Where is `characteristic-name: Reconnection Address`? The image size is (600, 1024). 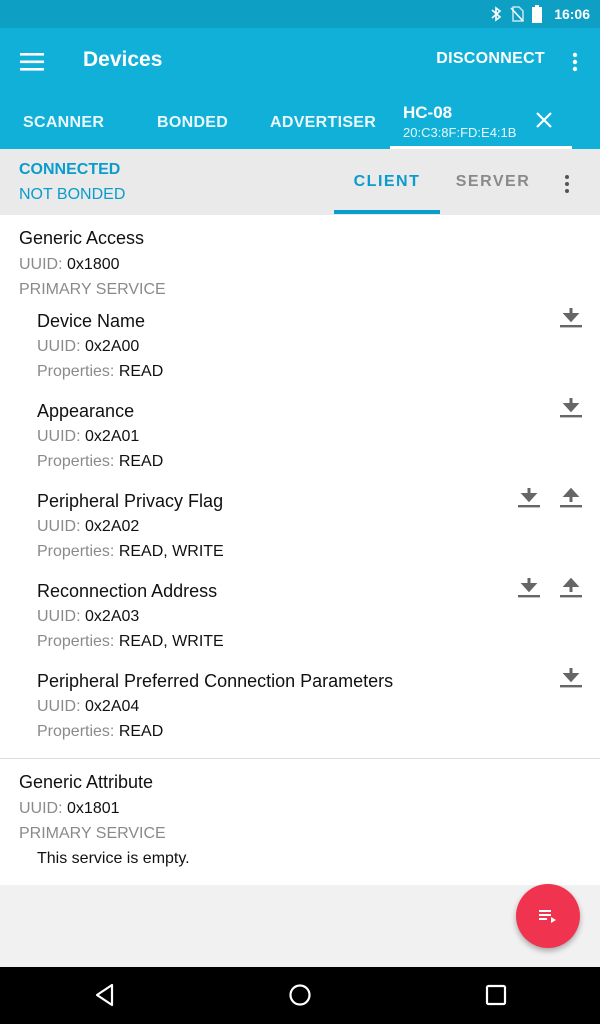 characteristic-name: Reconnection Address is located at coordinates (127, 591).